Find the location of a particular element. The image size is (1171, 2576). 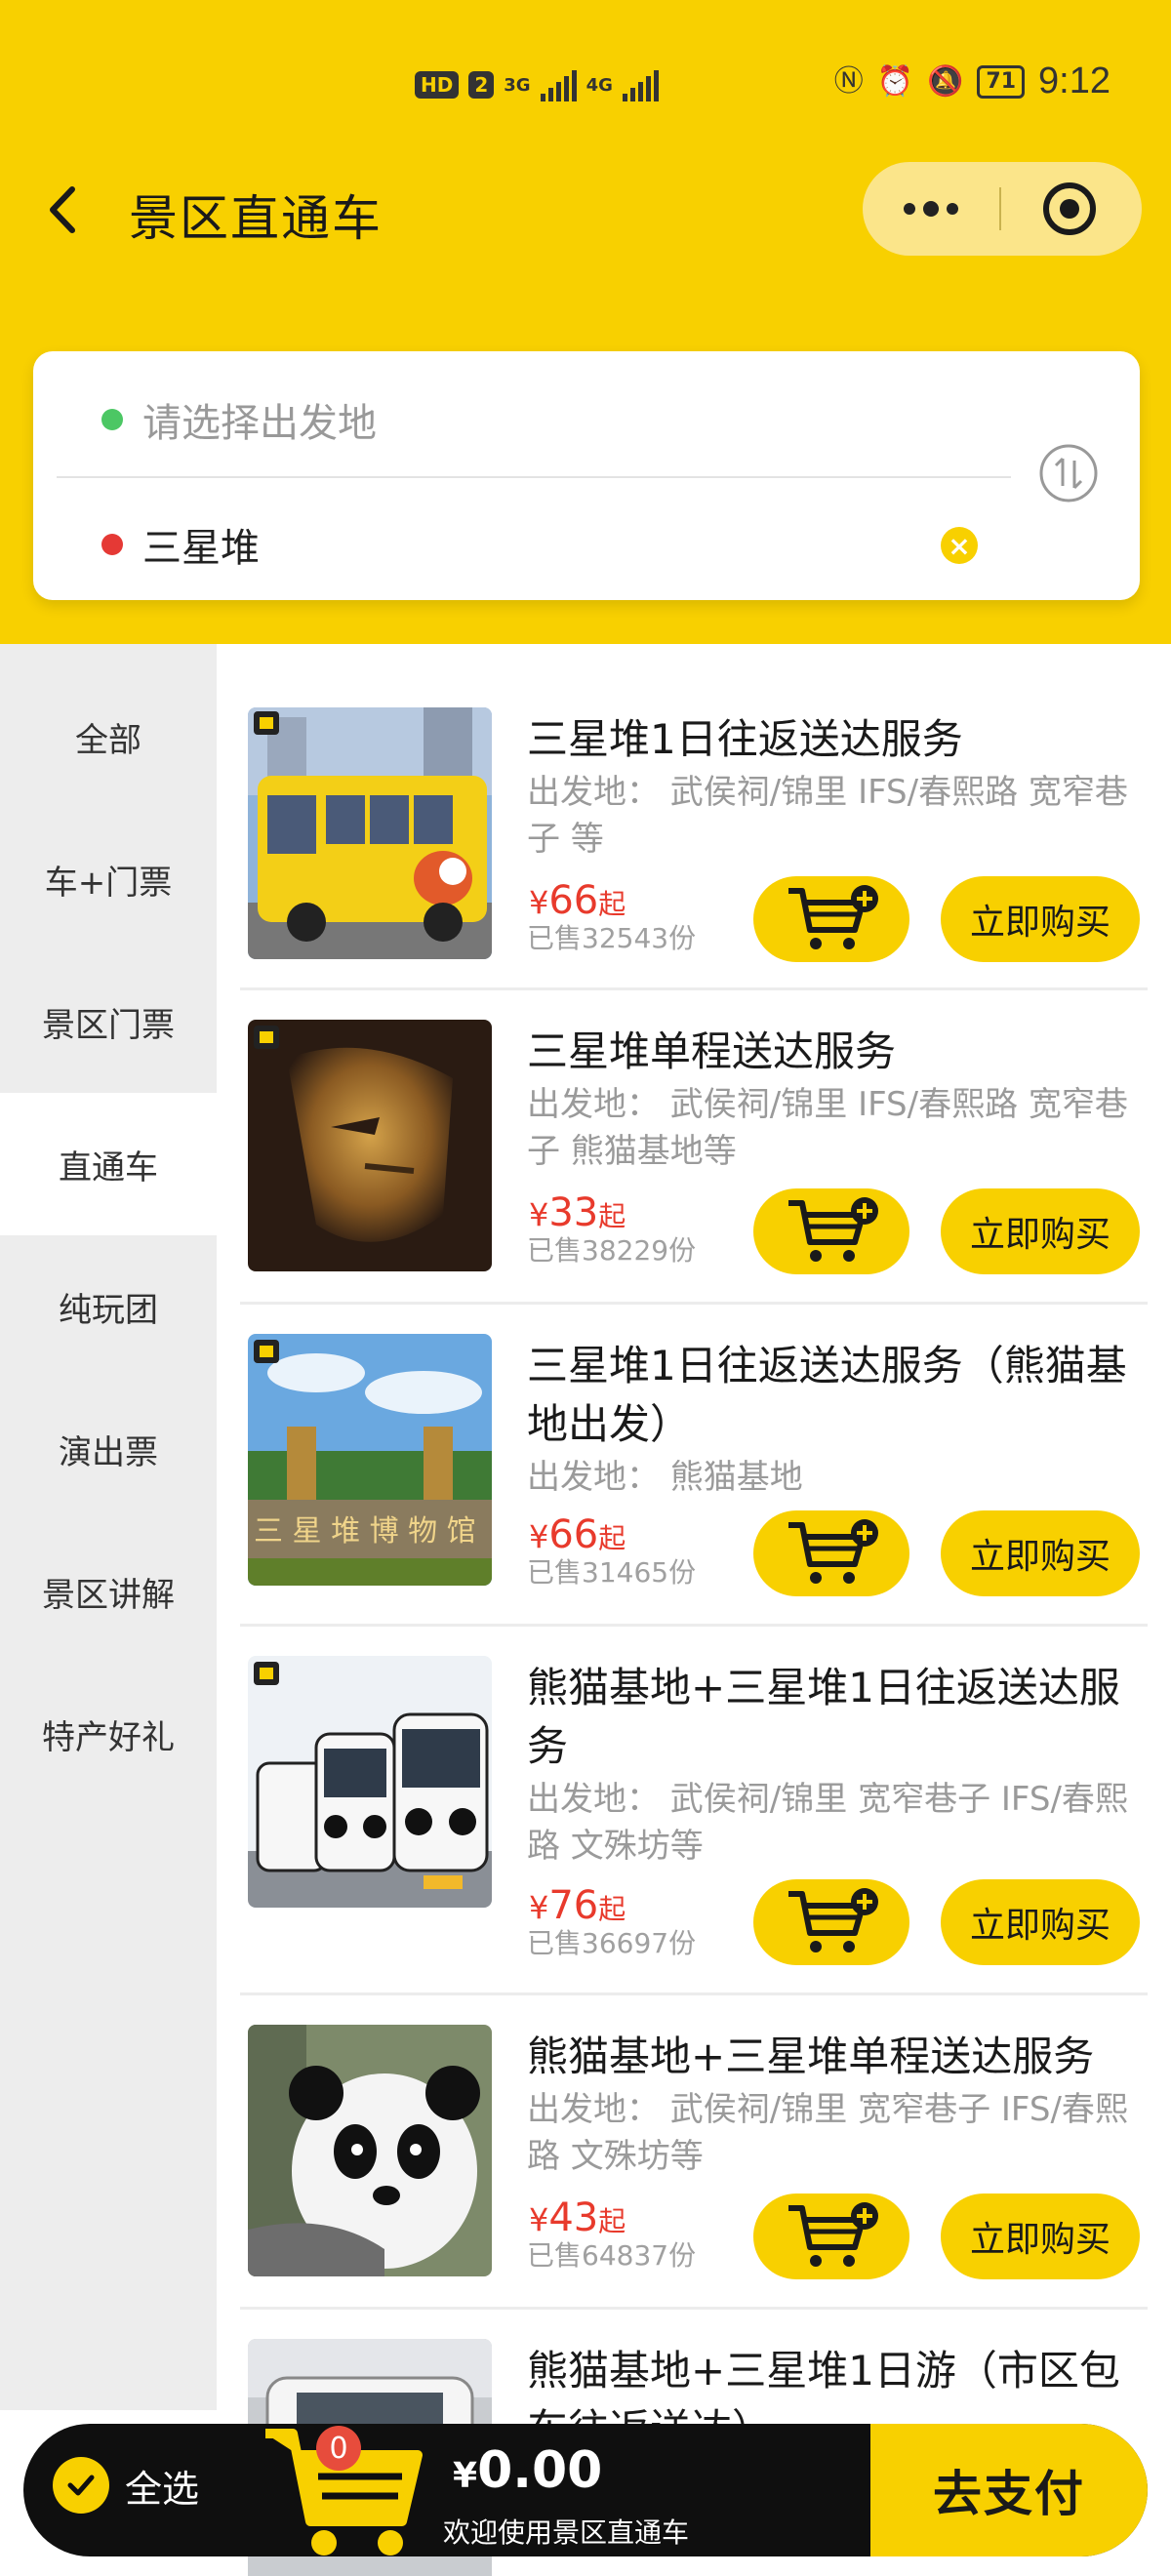

product-sold: 已售38229份 is located at coordinates (612, 1250).